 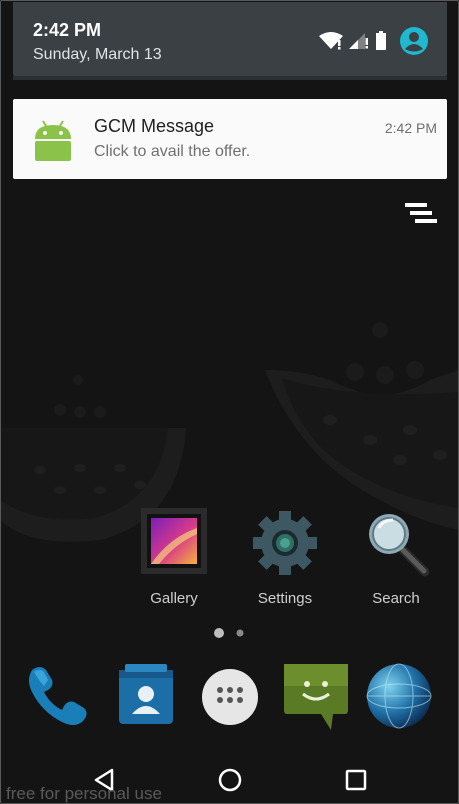 What do you see at coordinates (381, 40) in the screenshot?
I see `battery-icon` at bounding box center [381, 40].